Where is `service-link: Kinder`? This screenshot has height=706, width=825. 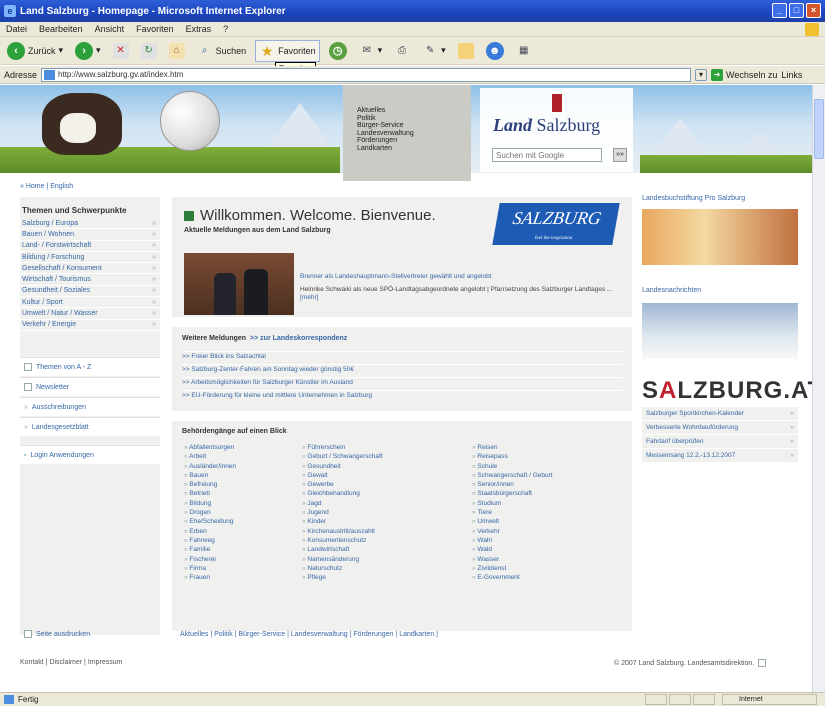 service-link: Kinder is located at coordinates (342, 521).